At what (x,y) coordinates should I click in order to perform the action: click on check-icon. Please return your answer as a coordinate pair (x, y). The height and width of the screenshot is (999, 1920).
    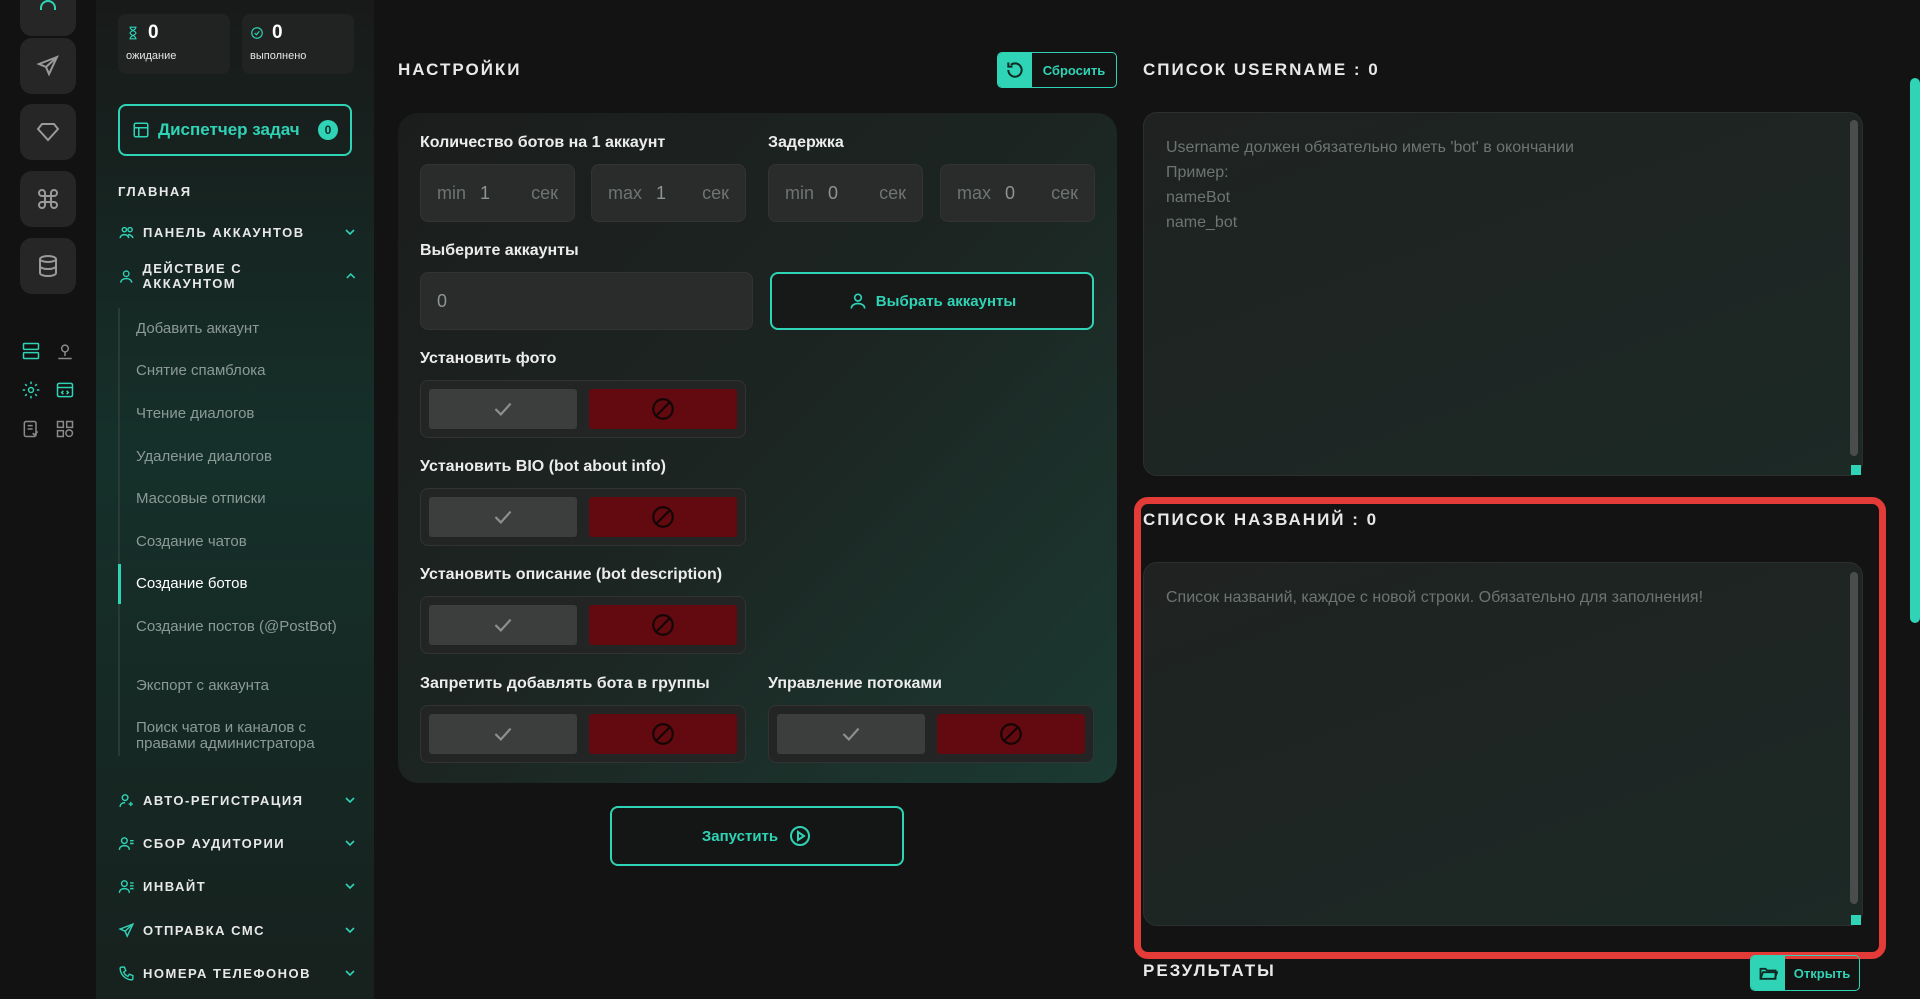
    Looking at the image, I should click on (503, 409).